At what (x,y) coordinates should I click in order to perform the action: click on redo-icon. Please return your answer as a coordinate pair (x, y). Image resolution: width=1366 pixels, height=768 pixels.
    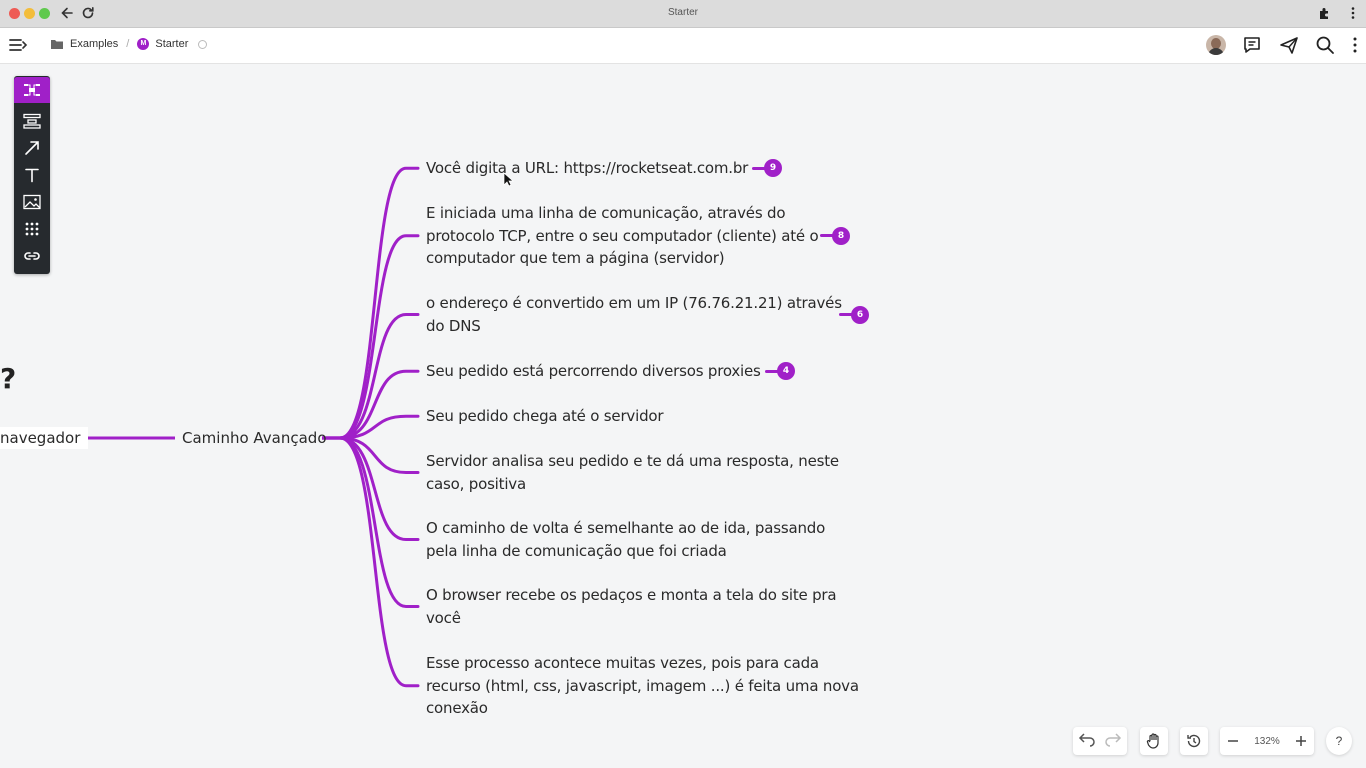
    Looking at the image, I should click on (1112, 741).